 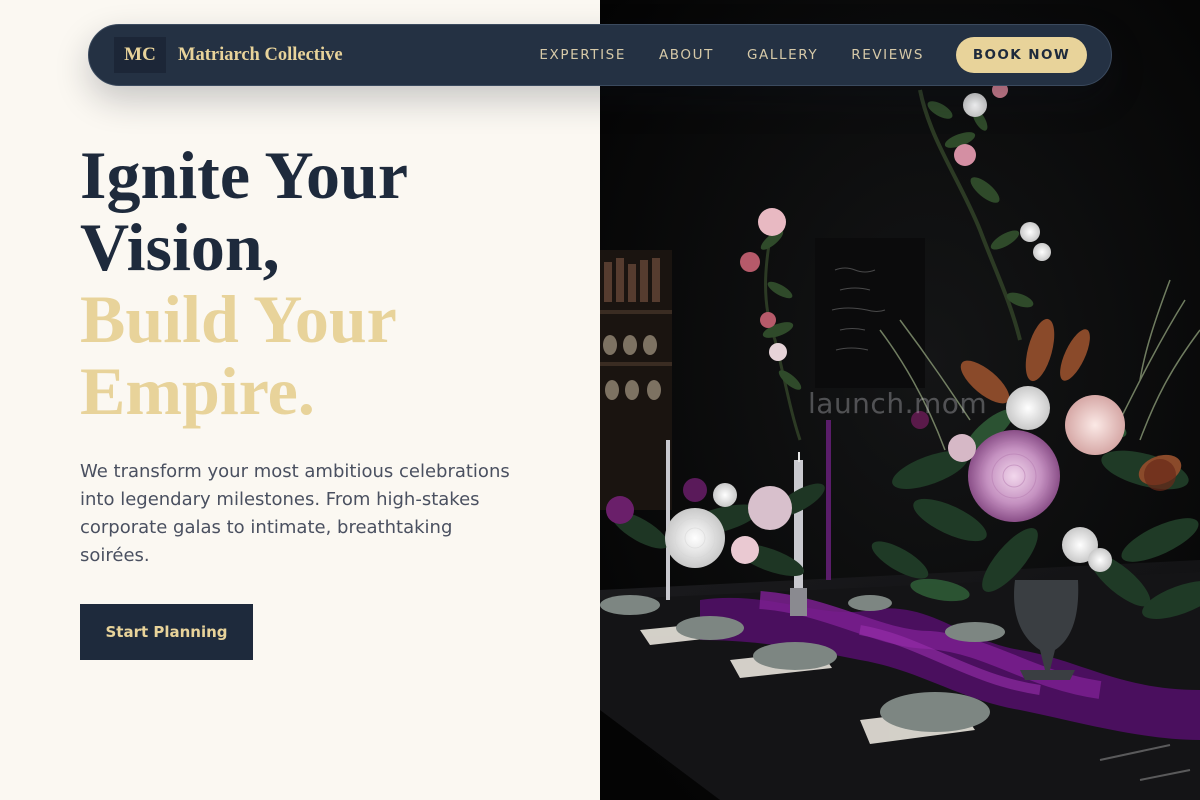 I want to click on nav-link-about: ABOUT, so click(x=686, y=55).